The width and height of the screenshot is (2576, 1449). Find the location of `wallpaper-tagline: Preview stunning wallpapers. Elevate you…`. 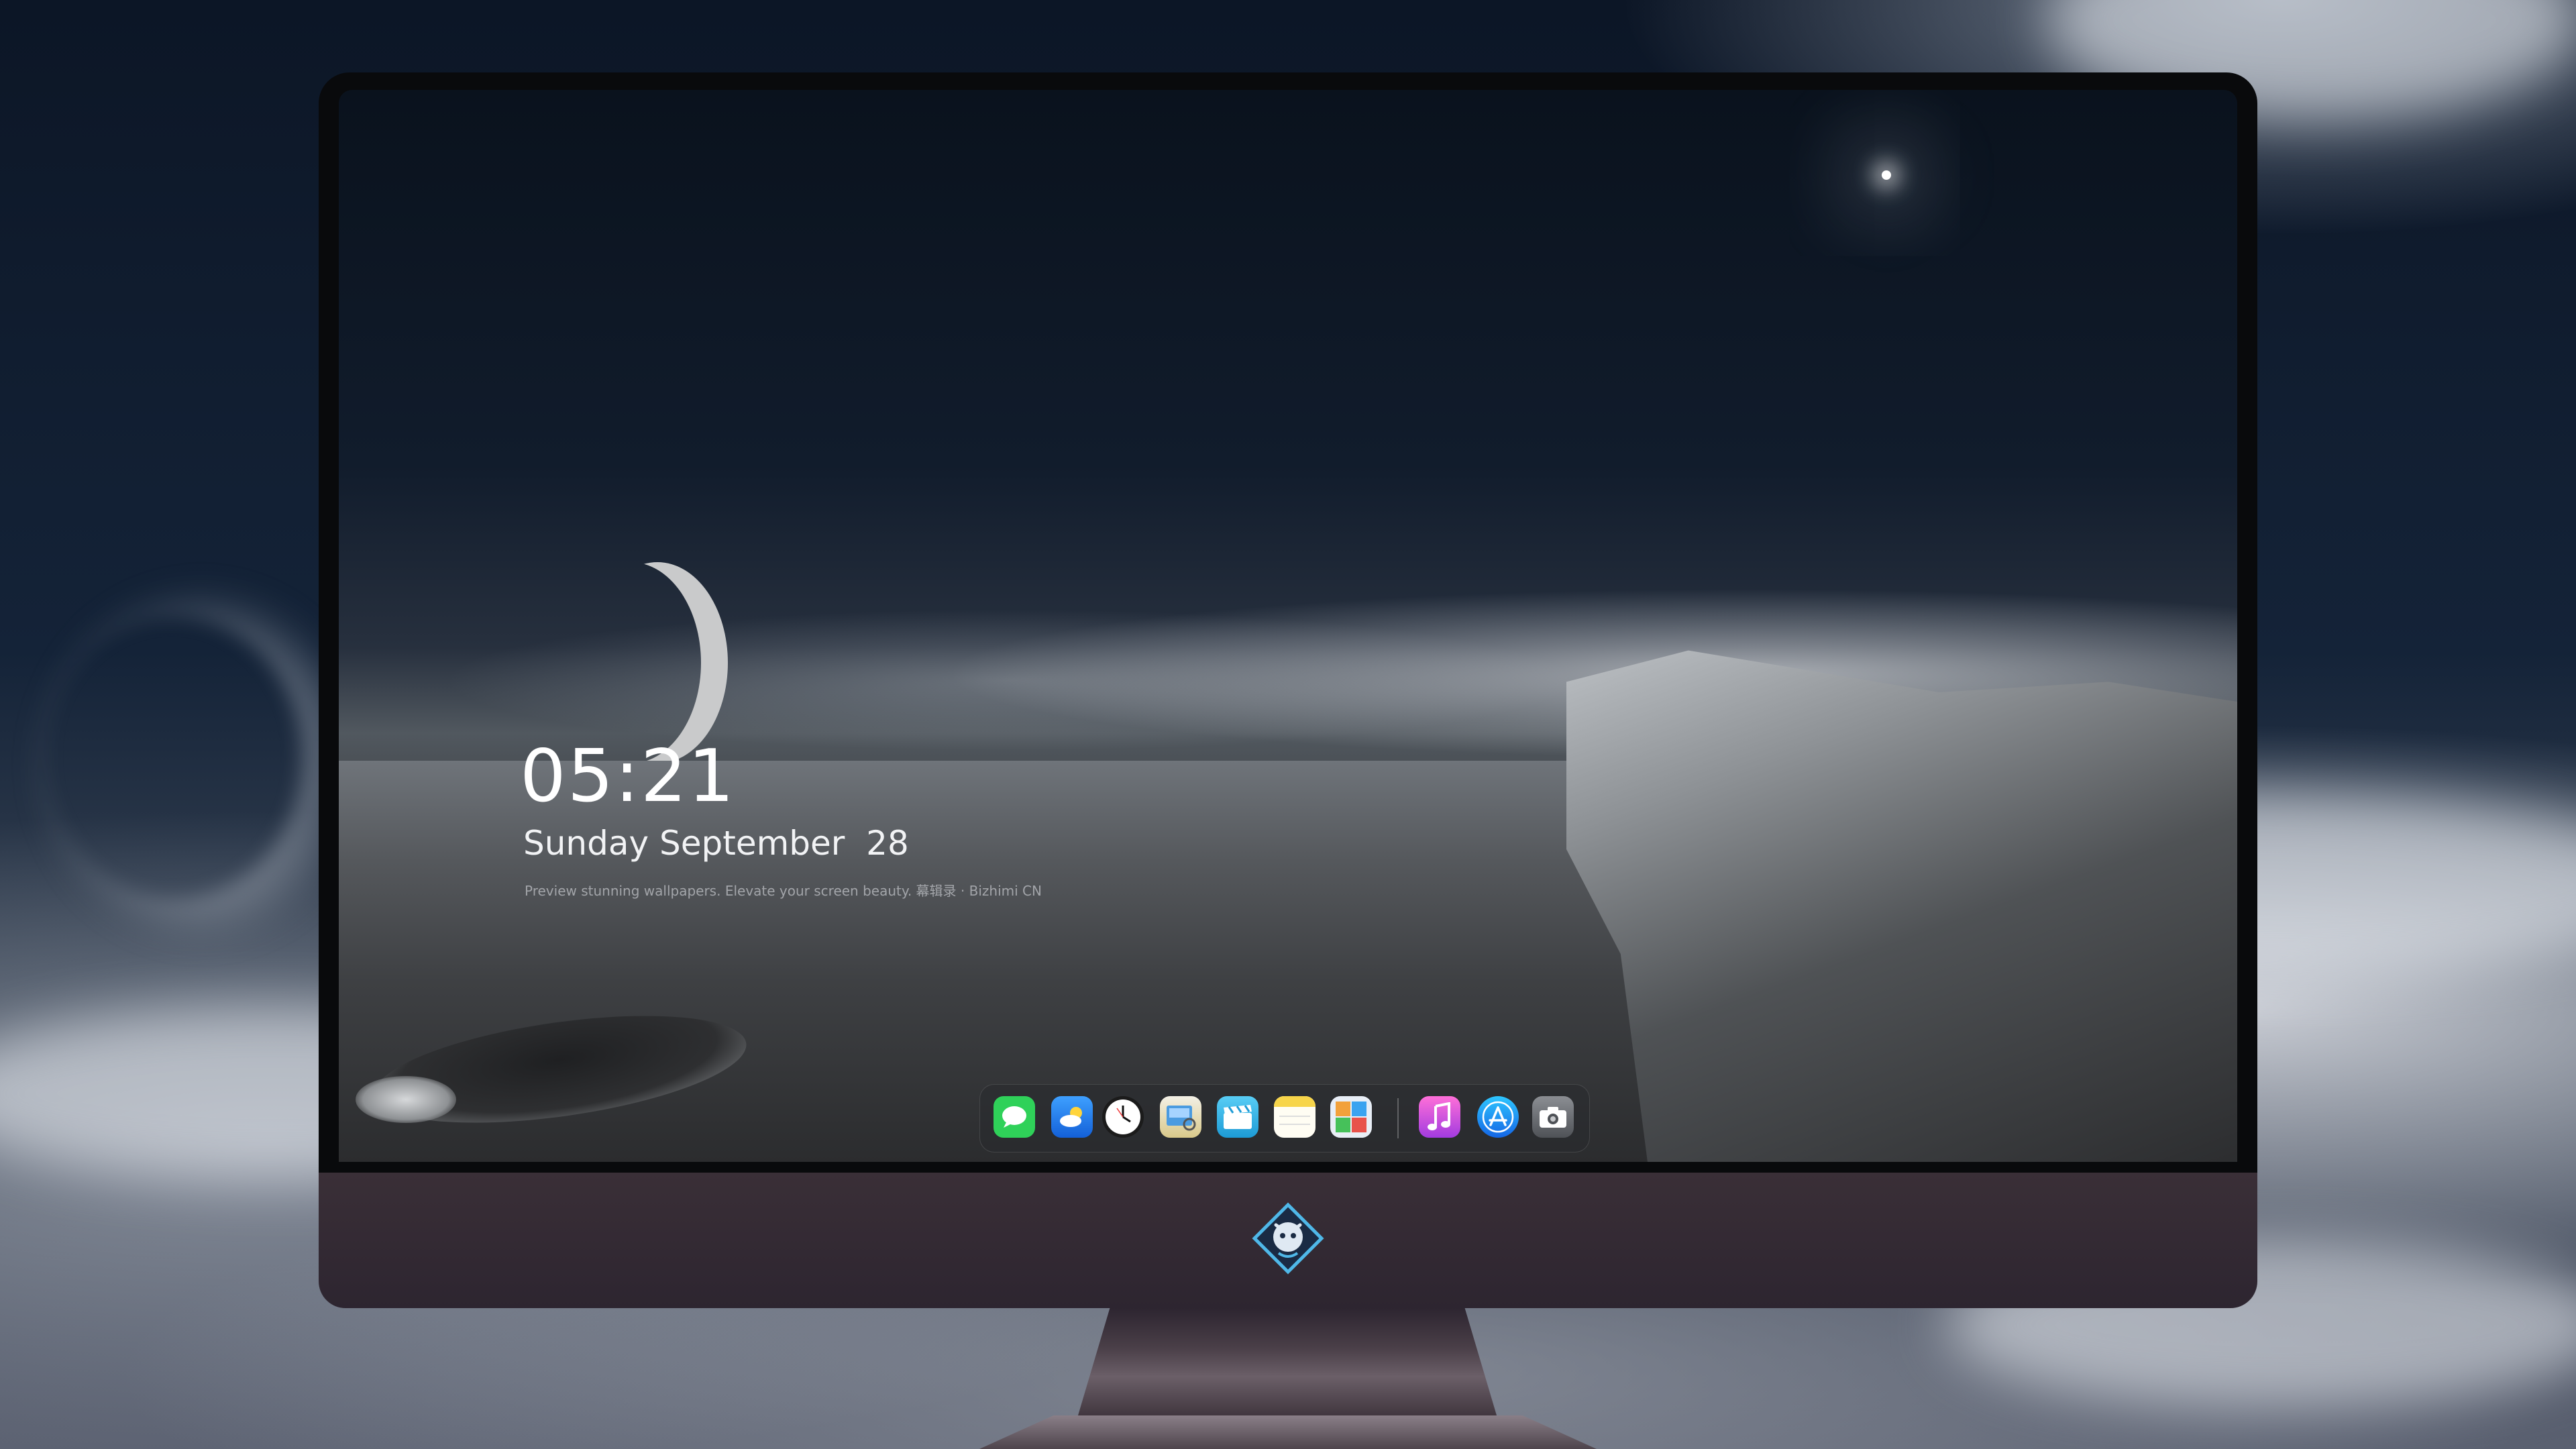

wallpaper-tagline: Preview stunning wallpapers. Elevate you… is located at coordinates (783, 891).